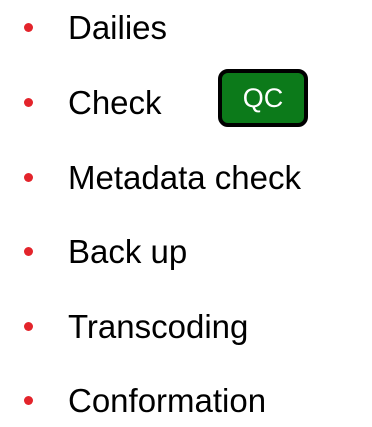 The width and height of the screenshot is (372, 427). What do you see at coordinates (263, 98) in the screenshot?
I see `qc-button: QC` at bounding box center [263, 98].